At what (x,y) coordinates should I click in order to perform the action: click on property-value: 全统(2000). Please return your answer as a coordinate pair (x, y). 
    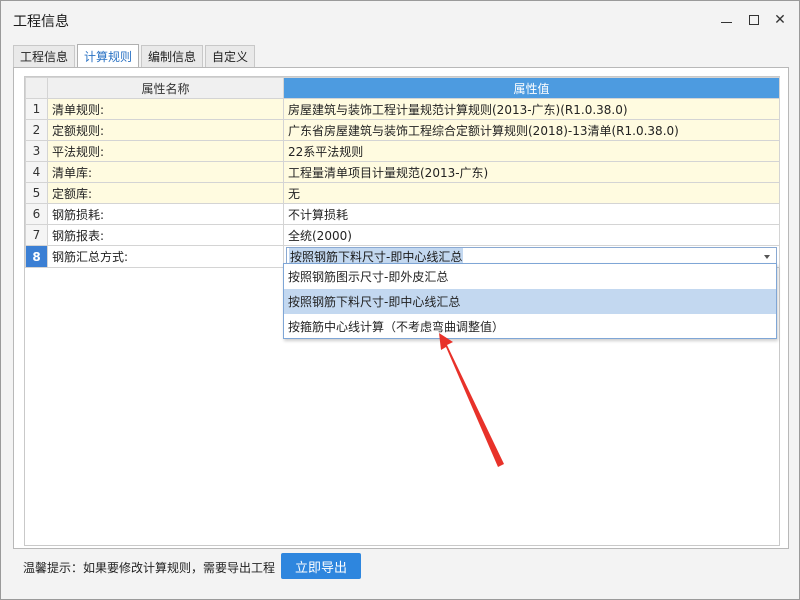
    Looking at the image, I should click on (531, 235).